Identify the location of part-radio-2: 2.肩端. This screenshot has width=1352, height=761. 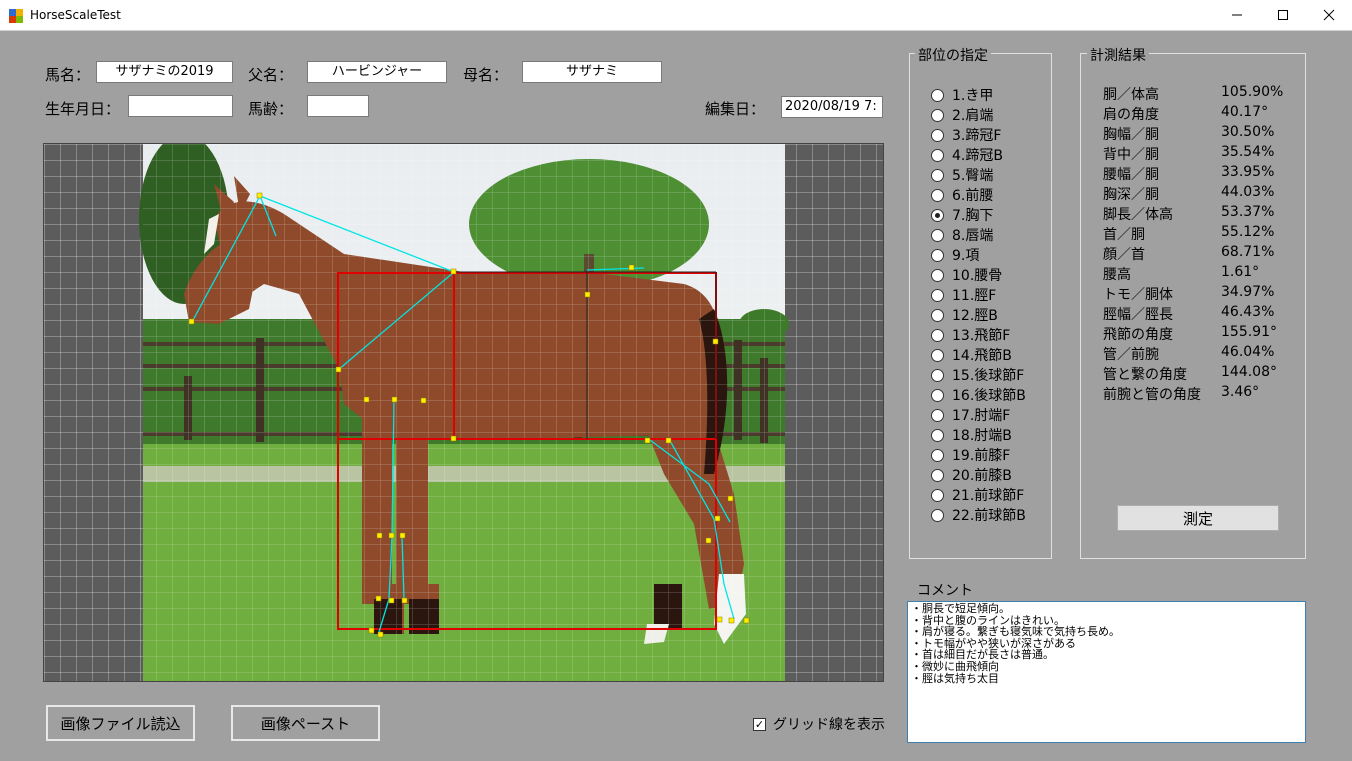
(962, 115).